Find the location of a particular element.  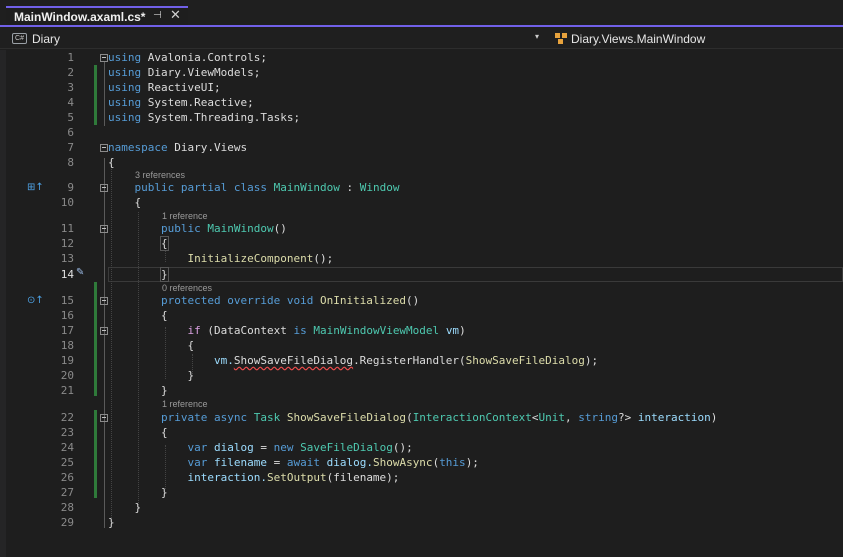

line-number: 15 is located at coordinates (67, 300).